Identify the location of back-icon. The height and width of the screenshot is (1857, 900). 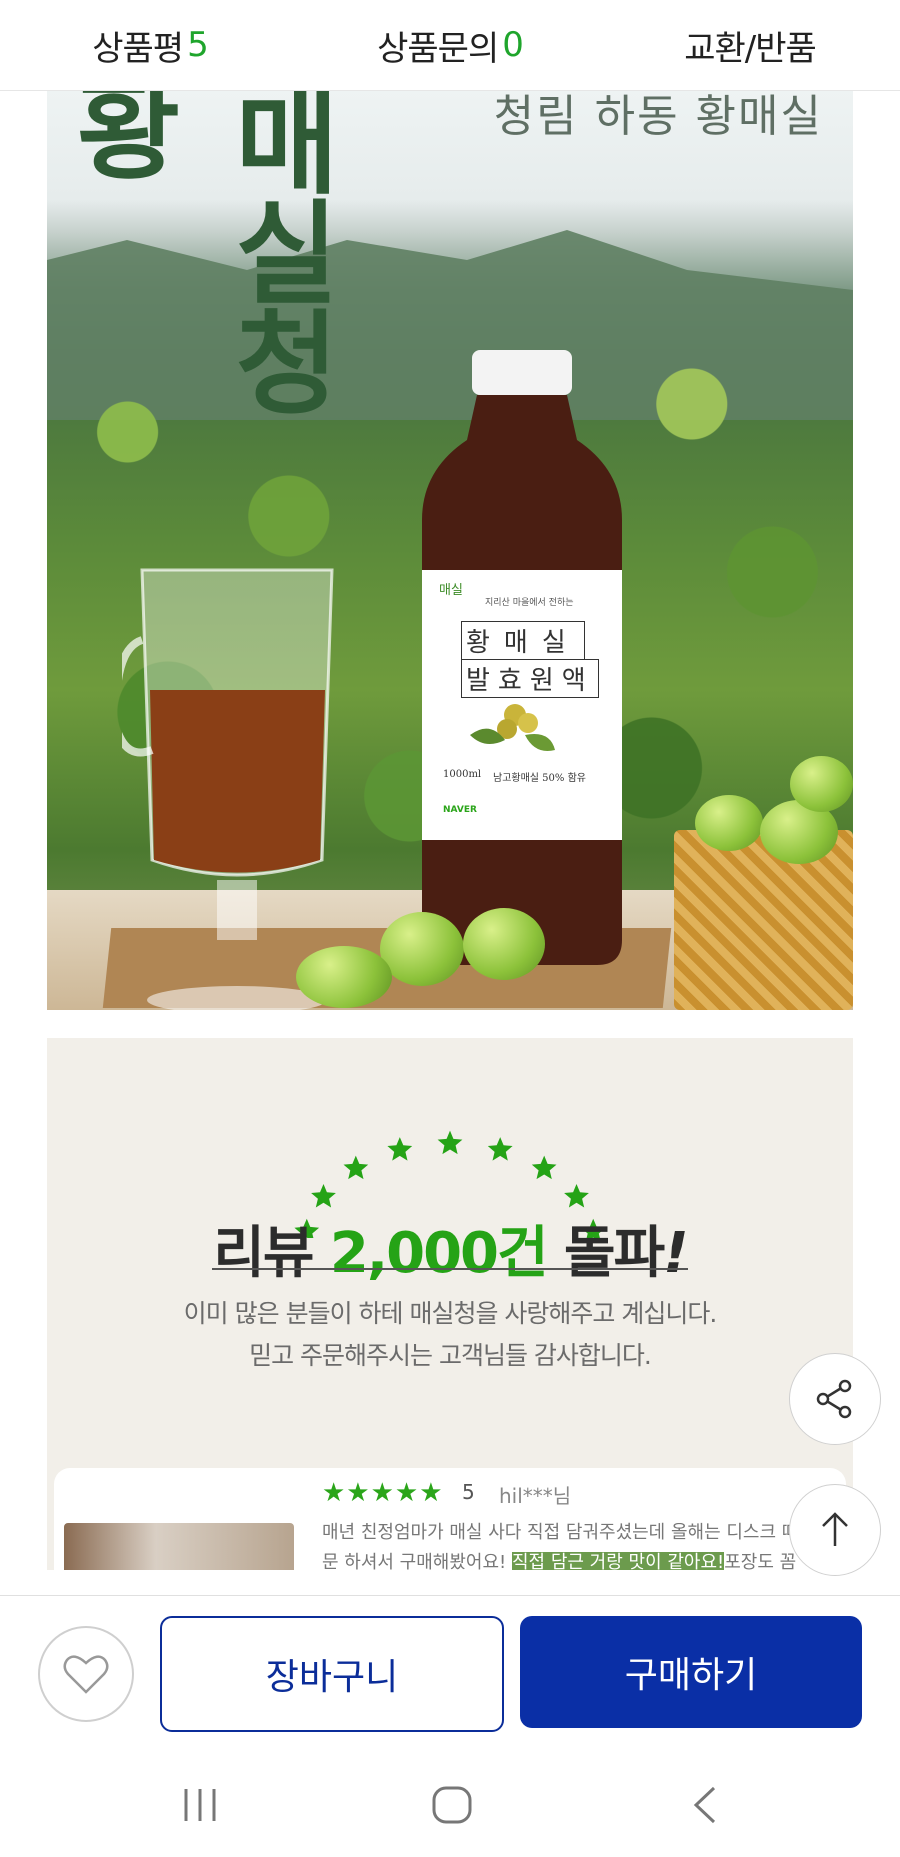
(704, 1805).